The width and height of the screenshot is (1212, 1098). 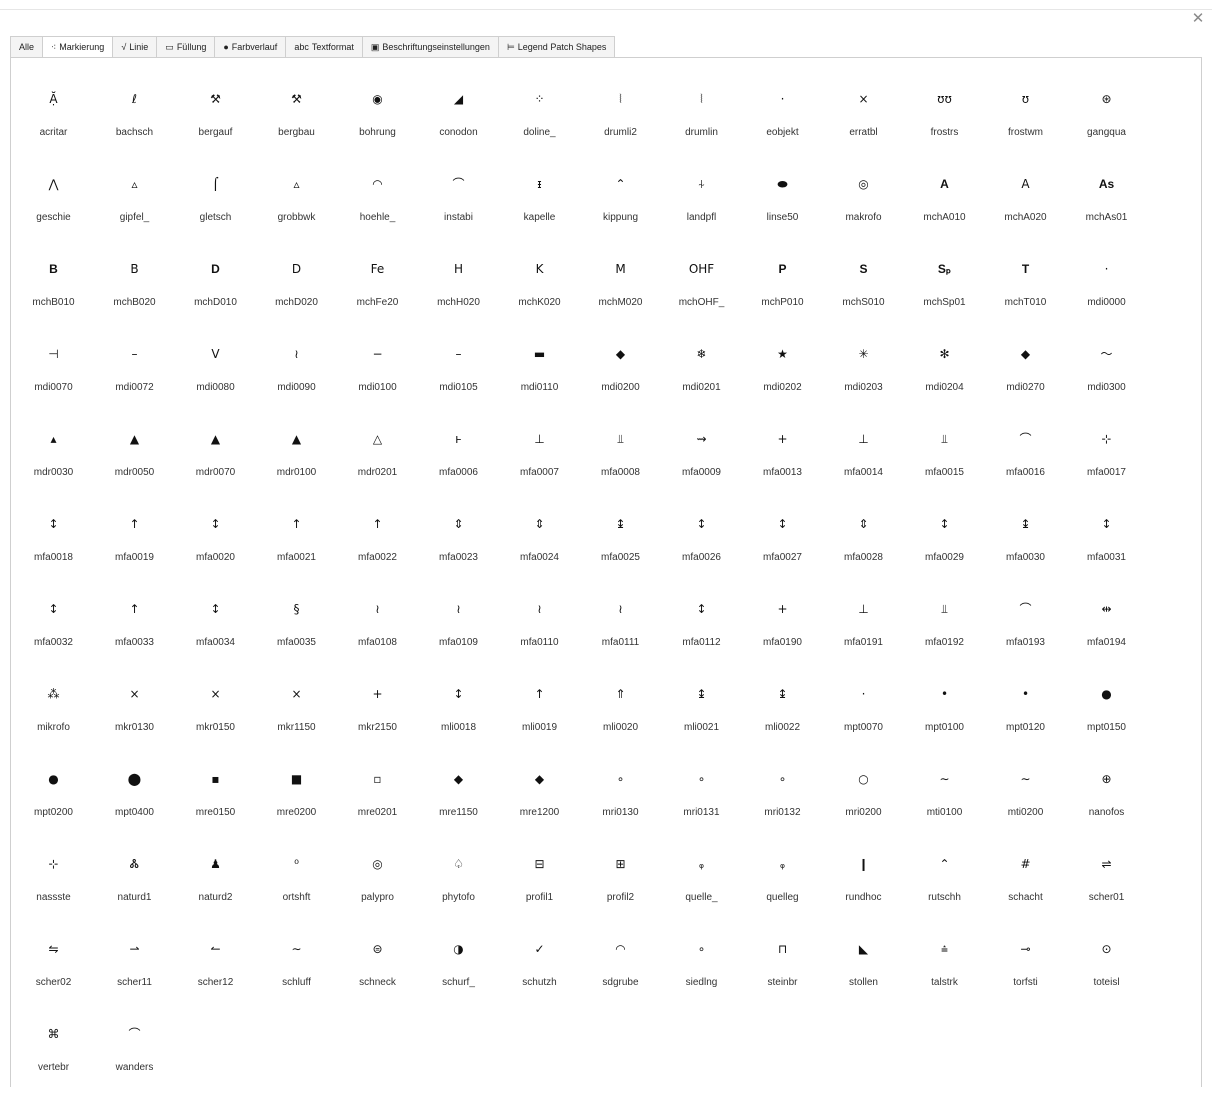 I want to click on symbol-item: ◠ sdgrube, so click(x=620, y=970).